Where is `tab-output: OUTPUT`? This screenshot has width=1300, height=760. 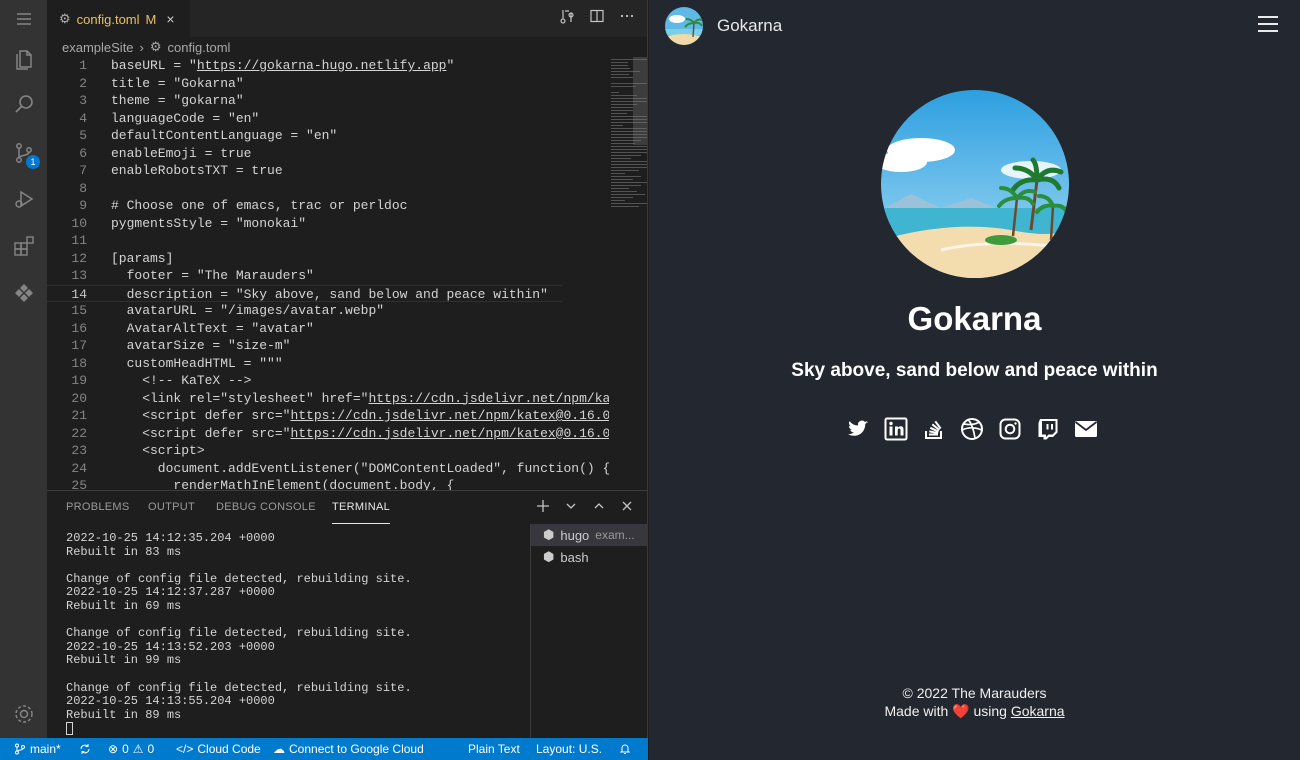 tab-output: OUTPUT is located at coordinates (171, 507).